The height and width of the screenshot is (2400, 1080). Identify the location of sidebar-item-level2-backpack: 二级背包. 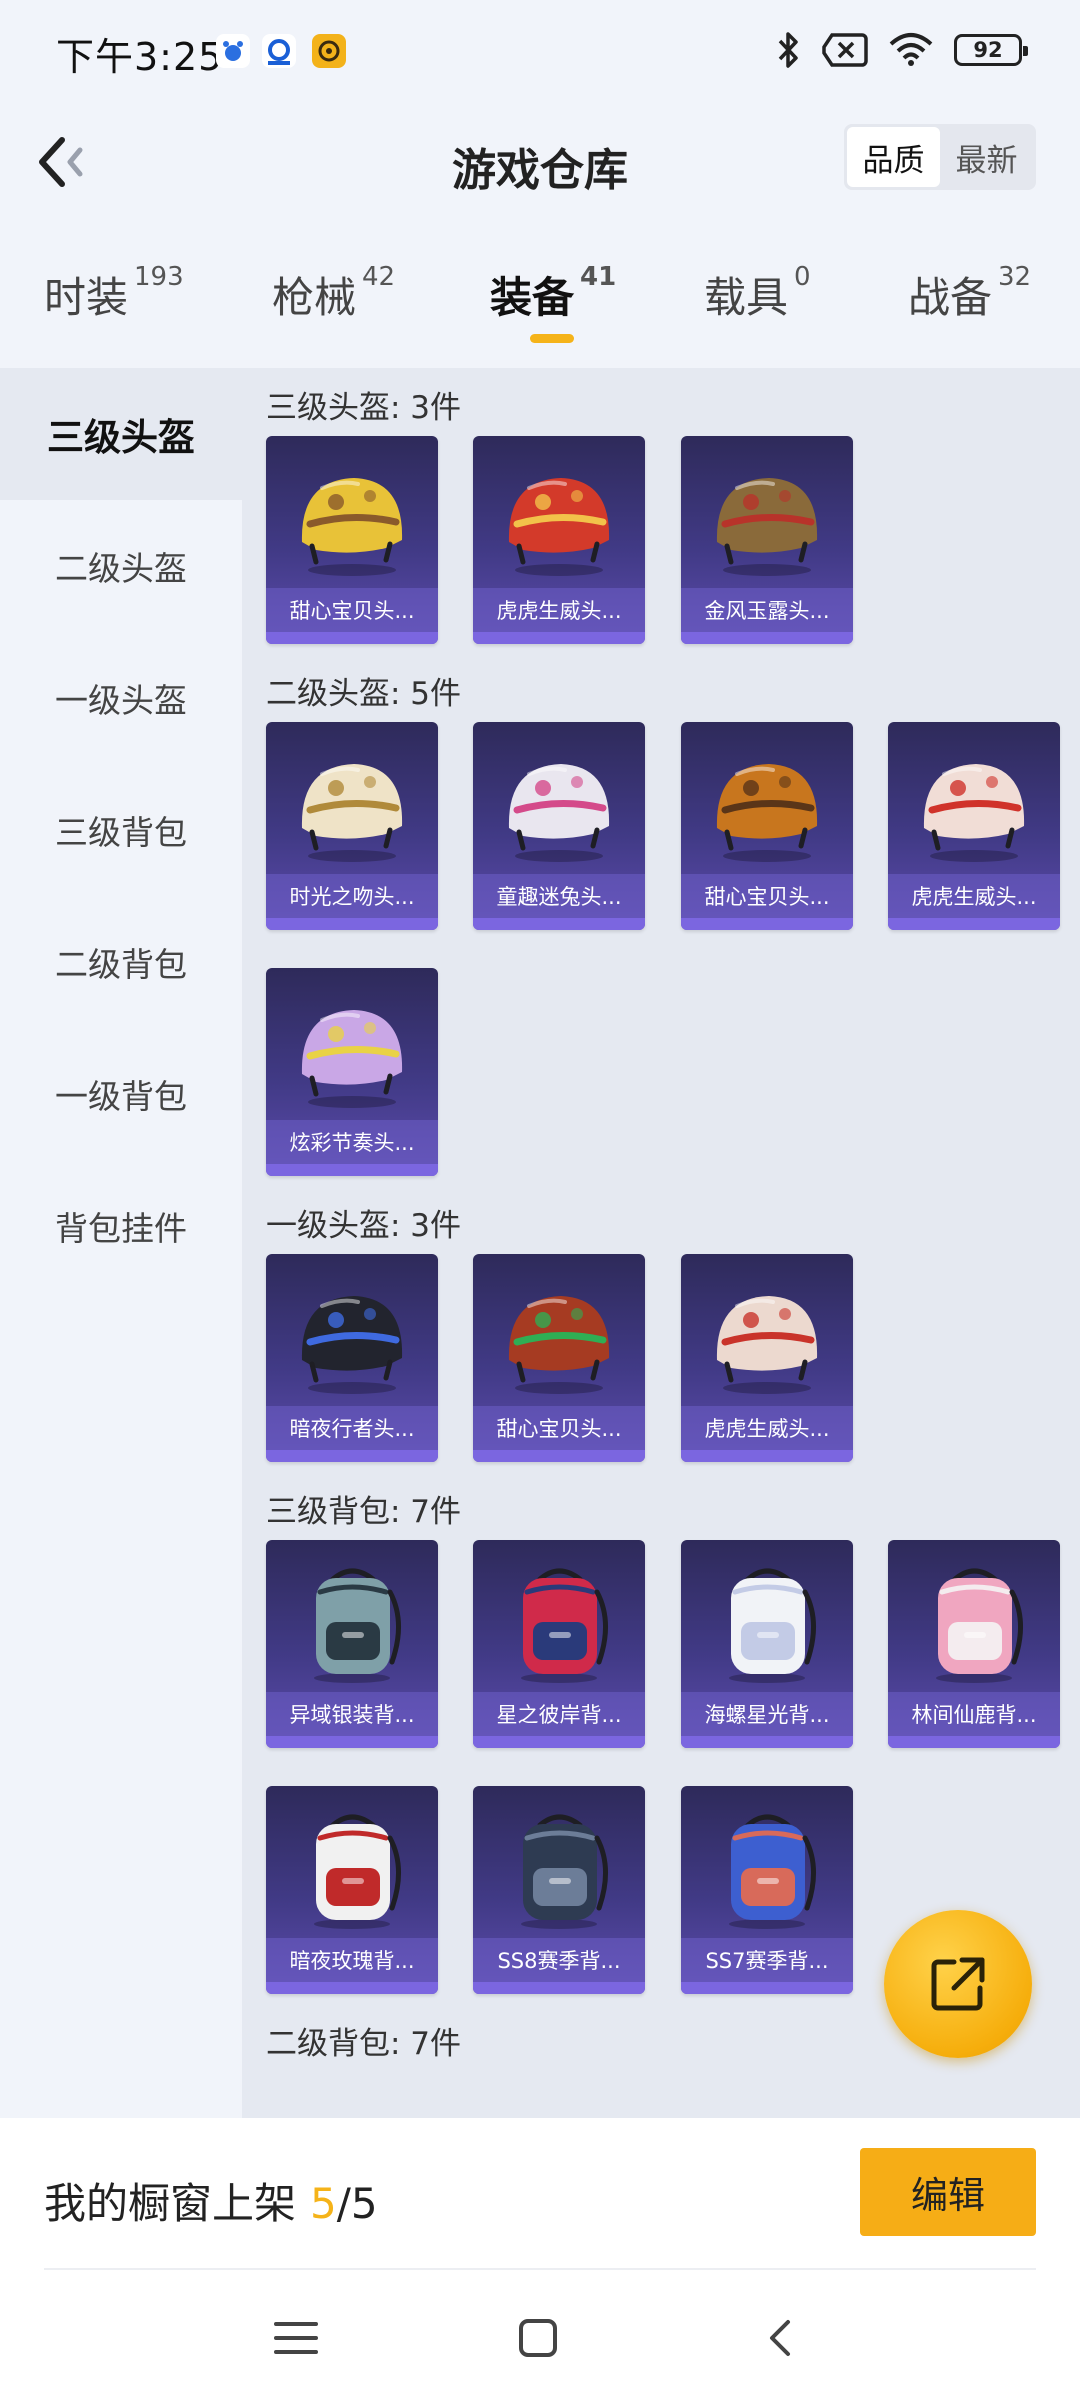
(121, 962).